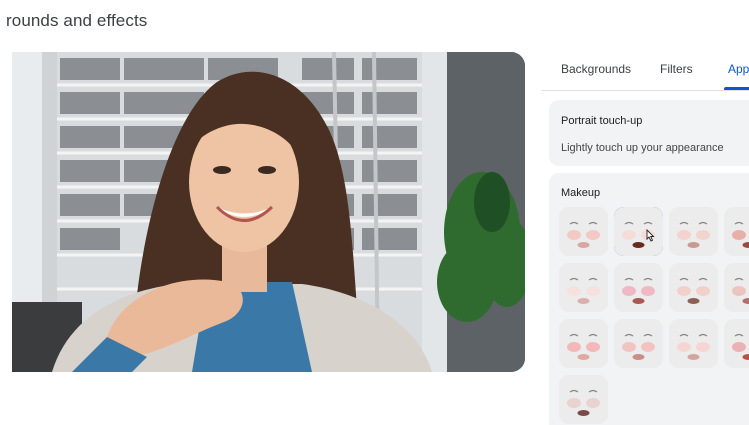 The width and height of the screenshot is (749, 425). What do you see at coordinates (602, 121) in the screenshot?
I see `portrait-touch-up-title: Portrait touch-up` at bounding box center [602, 121].